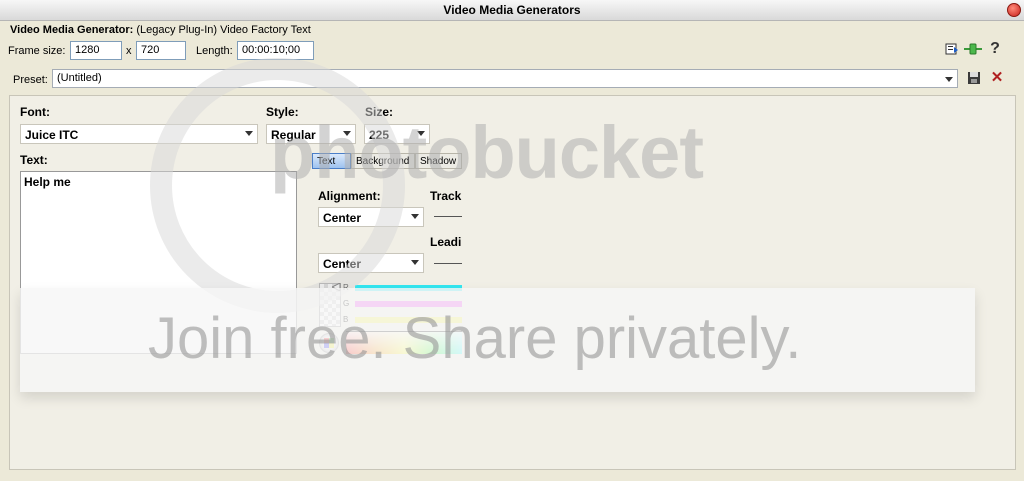 This screenshot has width=1024, height=481. I want to click on leading-label: Leadi, so click(446, 242).